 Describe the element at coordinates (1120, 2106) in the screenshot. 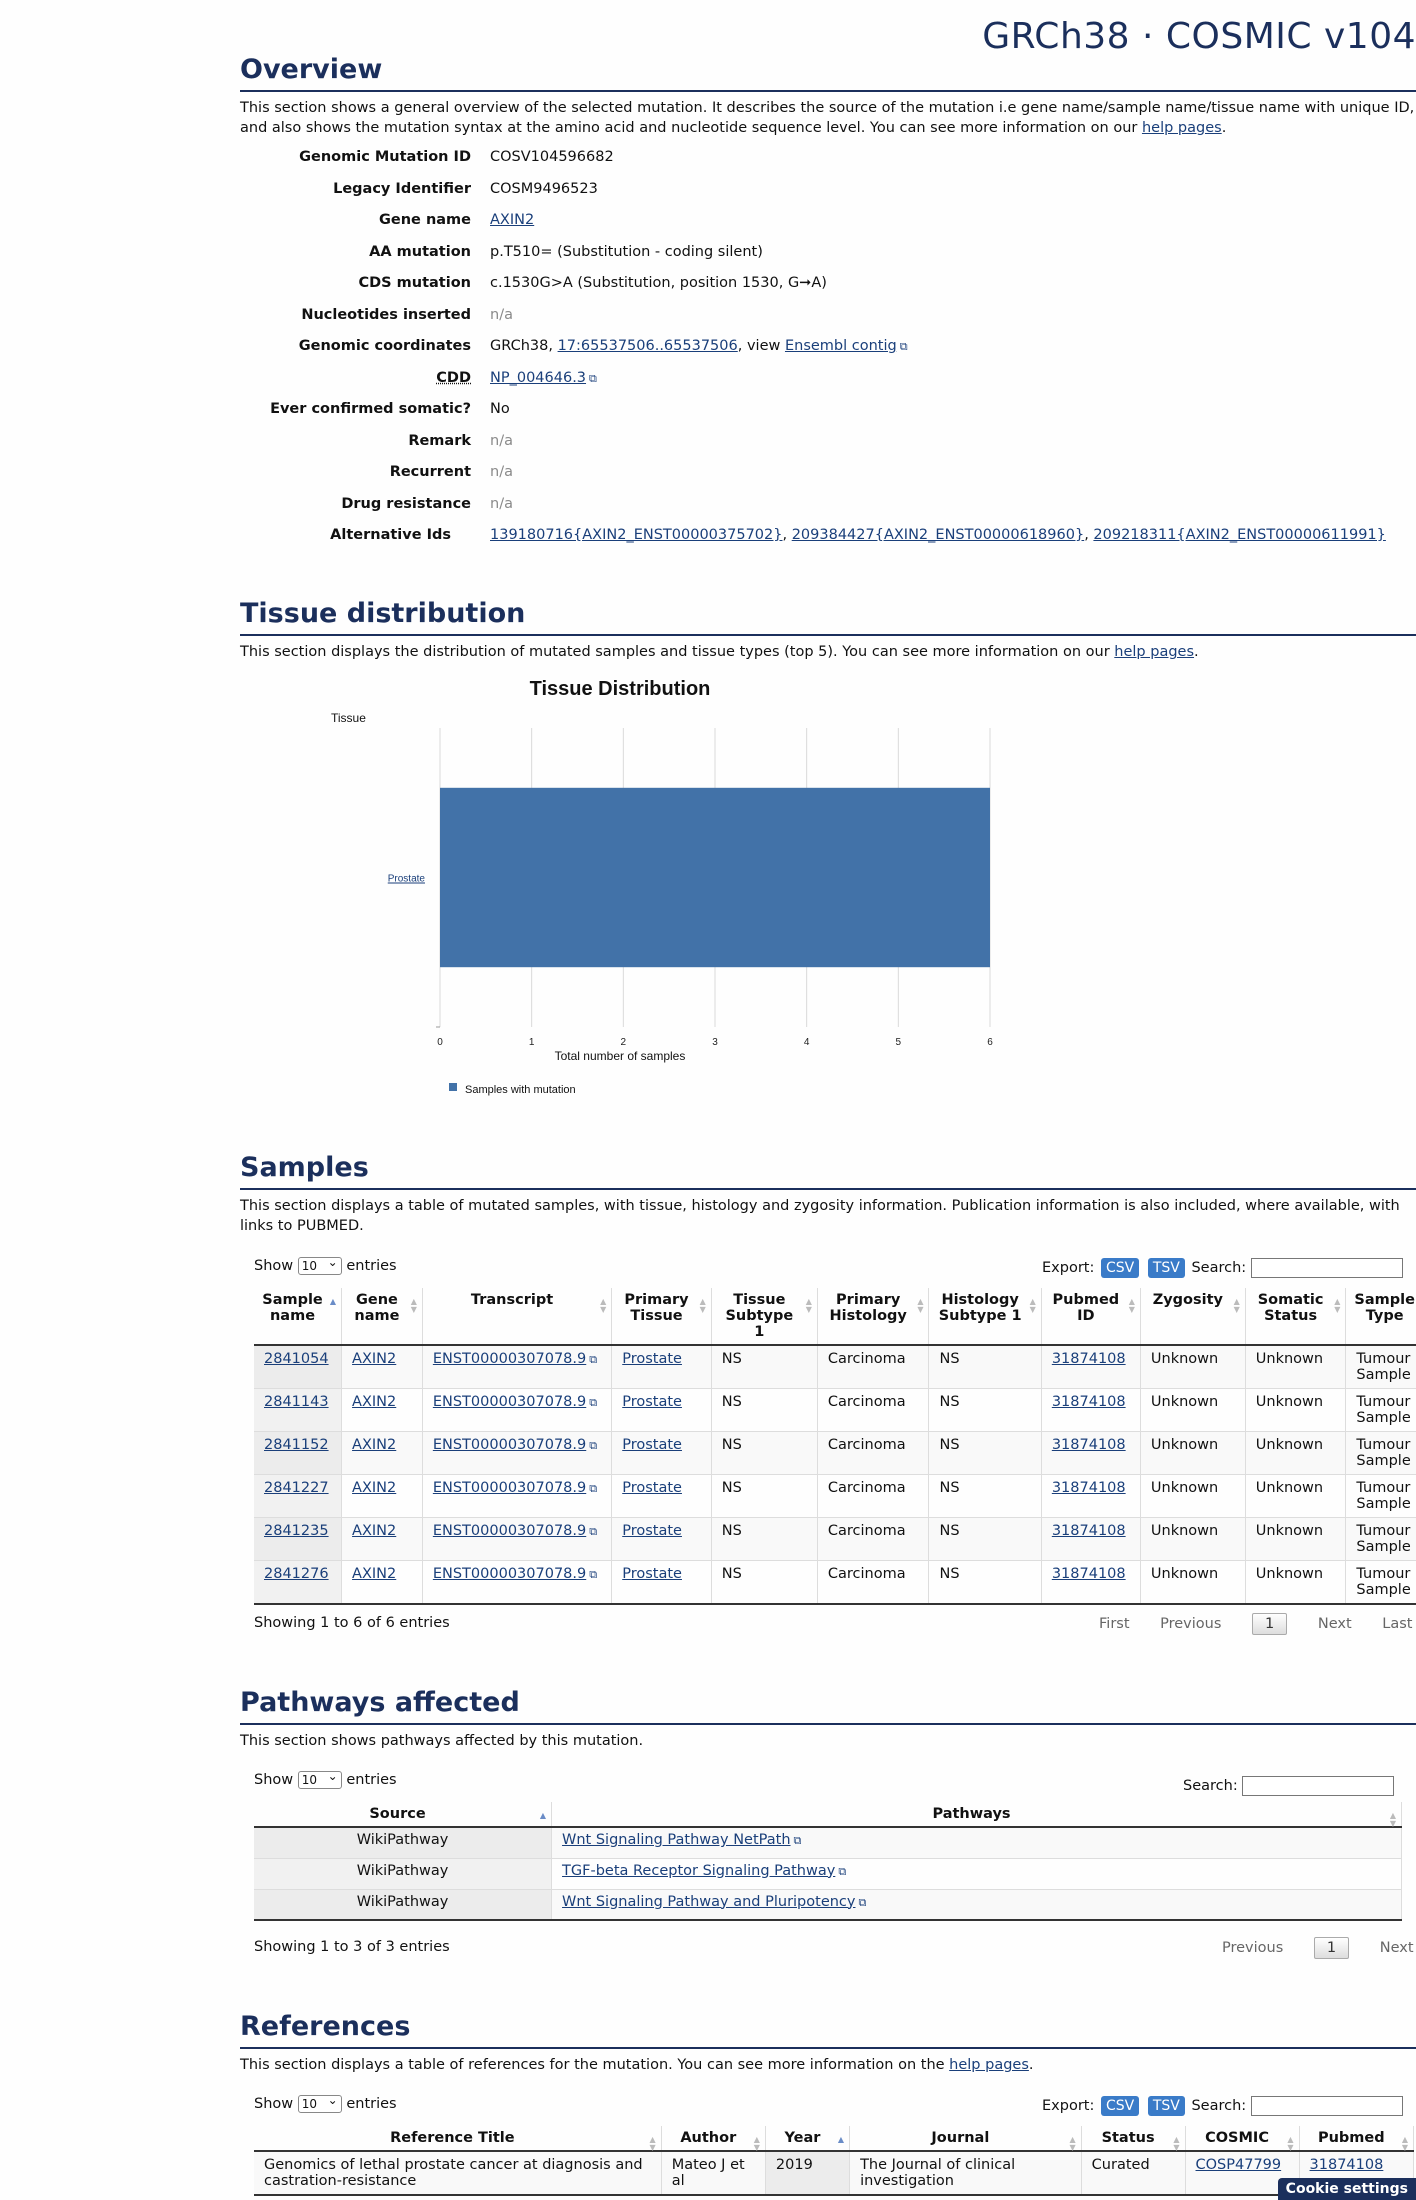

I see `references-csv-button: CSV` at that location.